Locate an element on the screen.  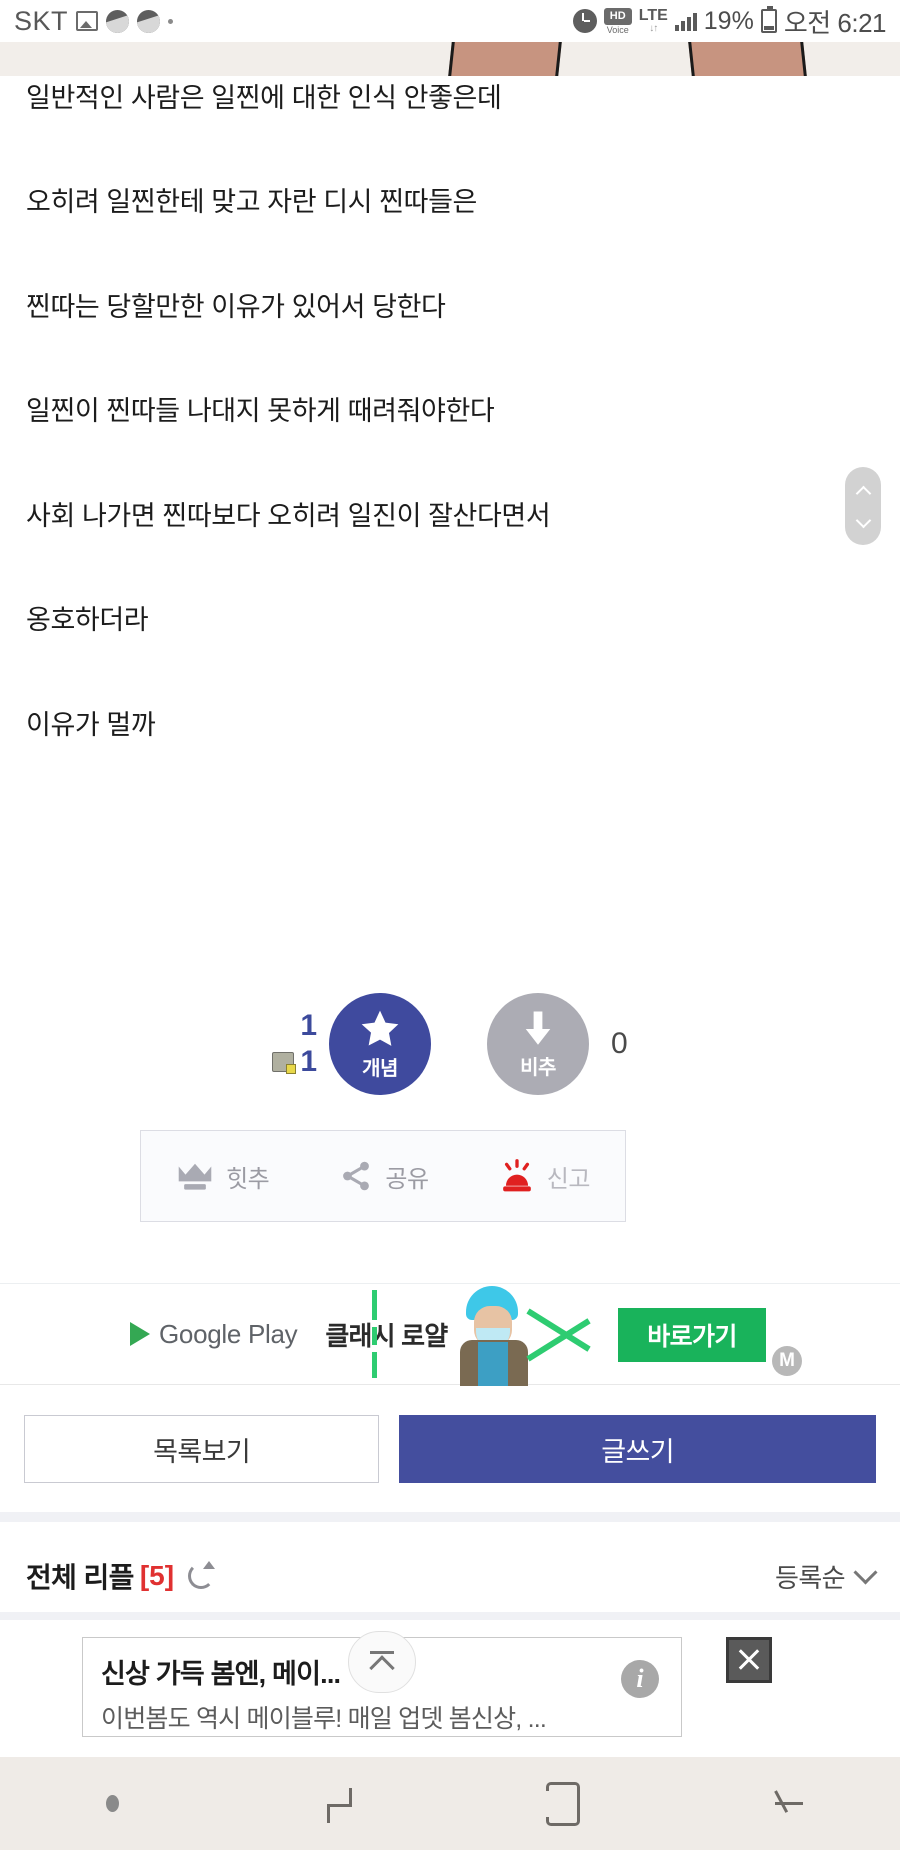
status-bar-right: HD Voice LTE ↓↑ 19% 오전 6:21 is located at coordinates (729, 21).